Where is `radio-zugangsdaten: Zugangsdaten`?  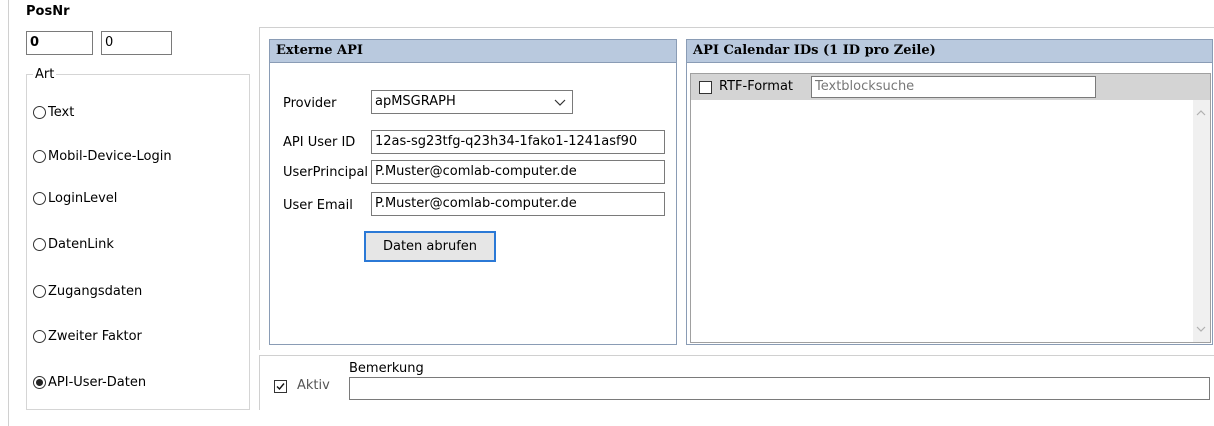 radio-zugangsdaten: Zugangsdaten is located at coordinates (87, 291).